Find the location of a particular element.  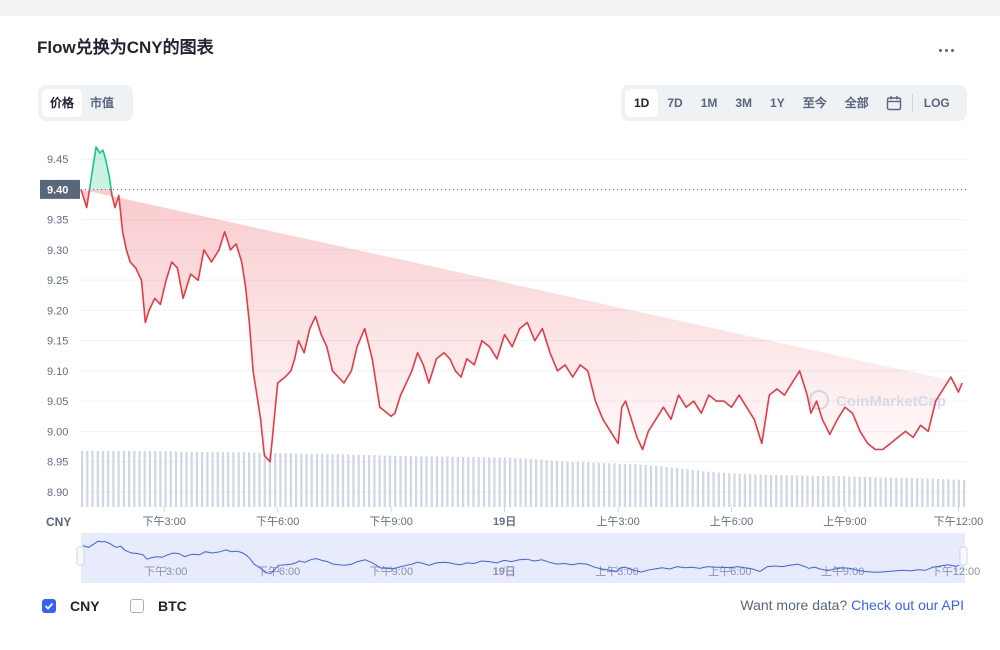

navigator-left-handle is located at coordinates (80, 556).